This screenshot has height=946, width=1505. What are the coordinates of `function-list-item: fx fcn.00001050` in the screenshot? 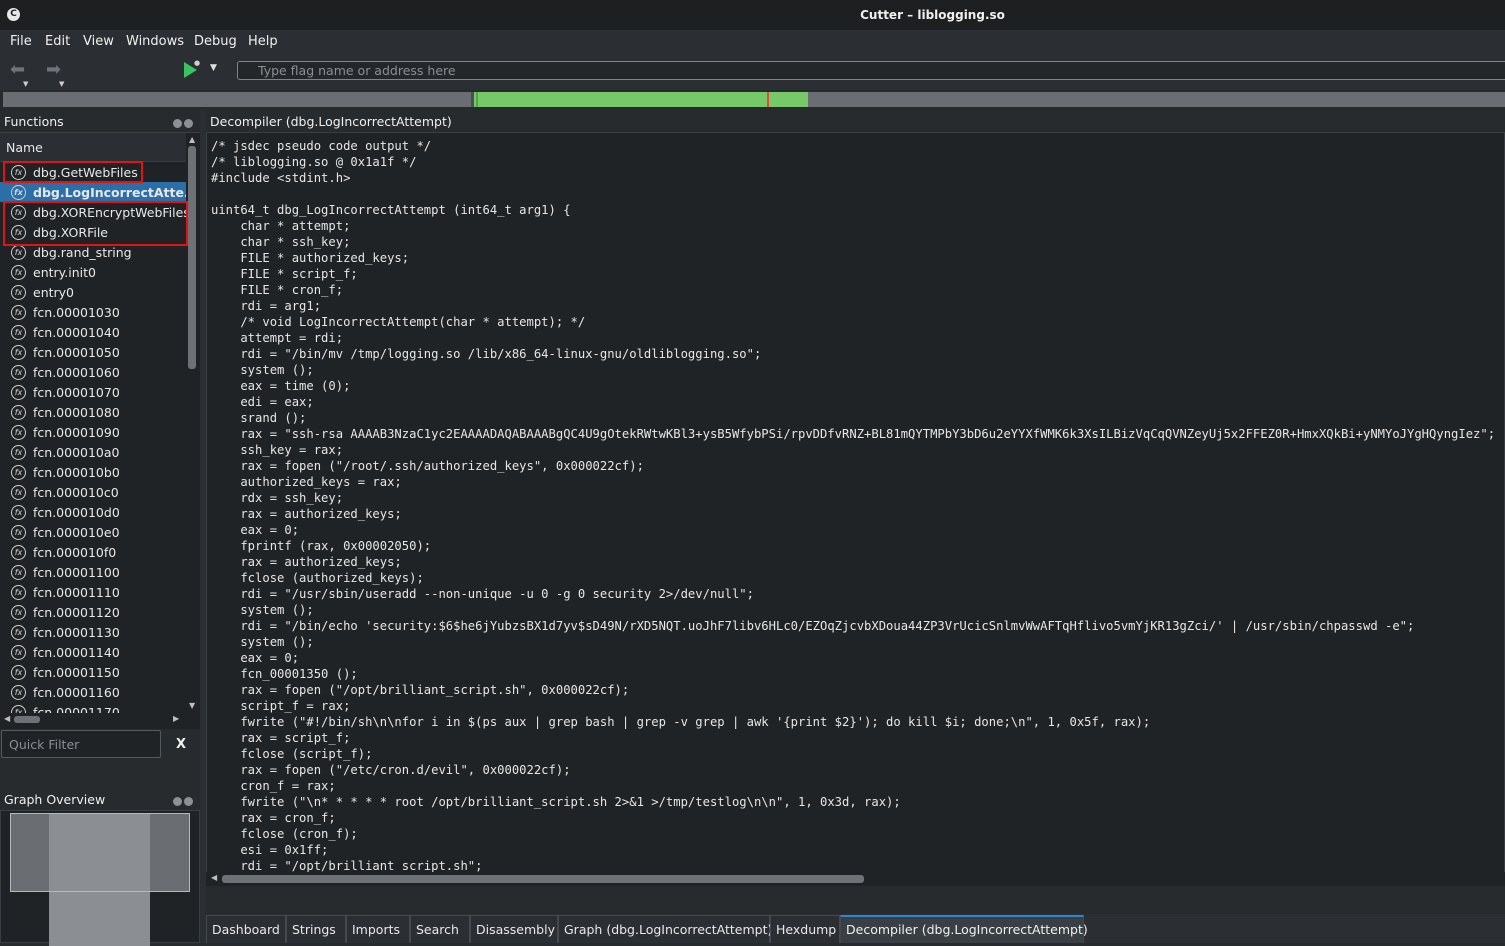 It's located at (93, 352).